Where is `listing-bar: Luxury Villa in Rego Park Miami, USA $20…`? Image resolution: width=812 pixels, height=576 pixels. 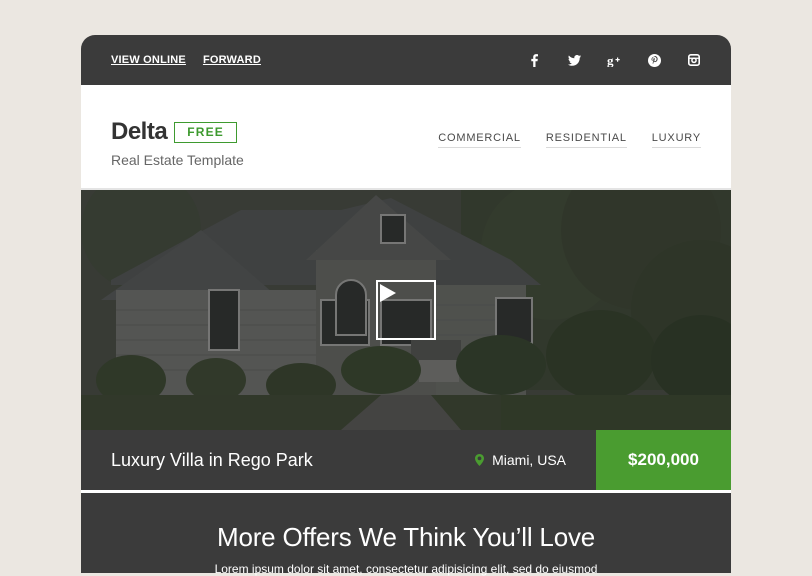 listing-bar: Luxury Villa in Rego Park Miami, USA $20… is located at coordinates (406, 460).